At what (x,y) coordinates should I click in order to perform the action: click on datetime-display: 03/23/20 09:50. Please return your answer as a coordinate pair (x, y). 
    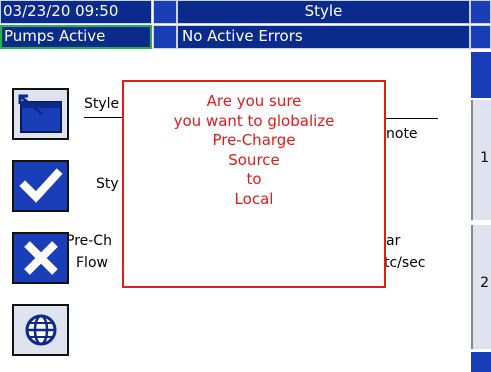
    Looking at the image, I should click on (76, 12).